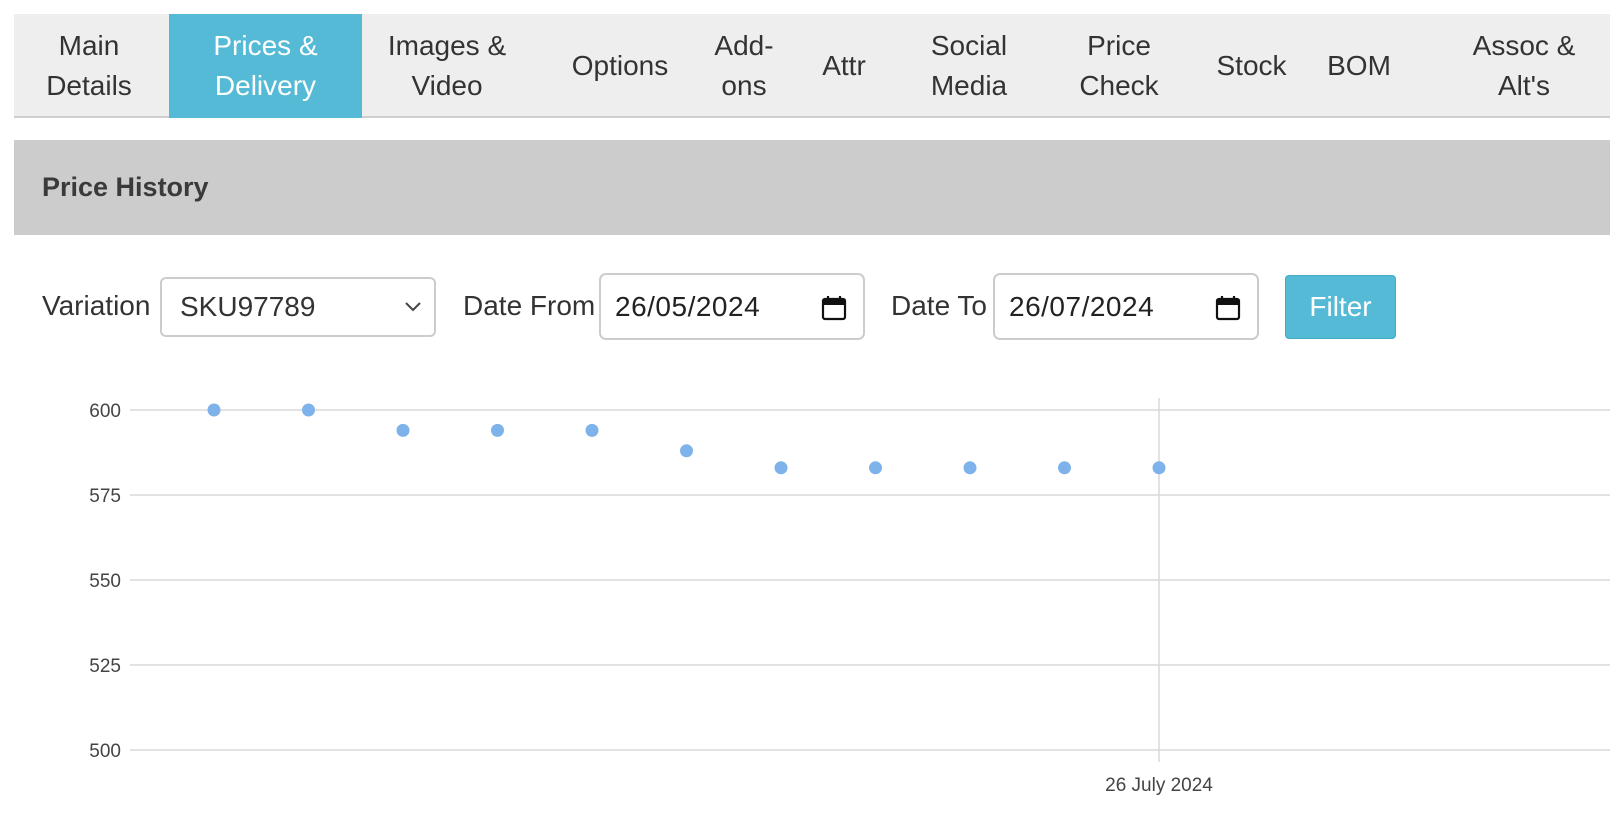  What do you see at coordinates (105, 411) in the screenshot?
I see `y-tick-label: 600` at bounding box center [105, 411].